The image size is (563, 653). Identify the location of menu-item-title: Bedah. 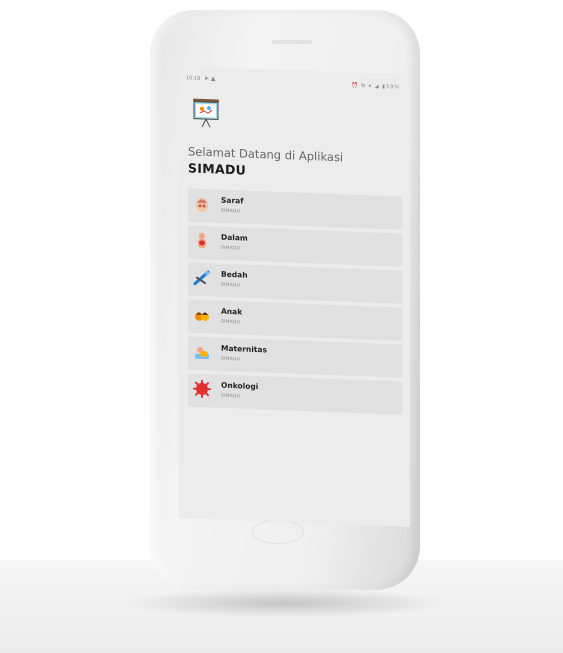
(234, 274).